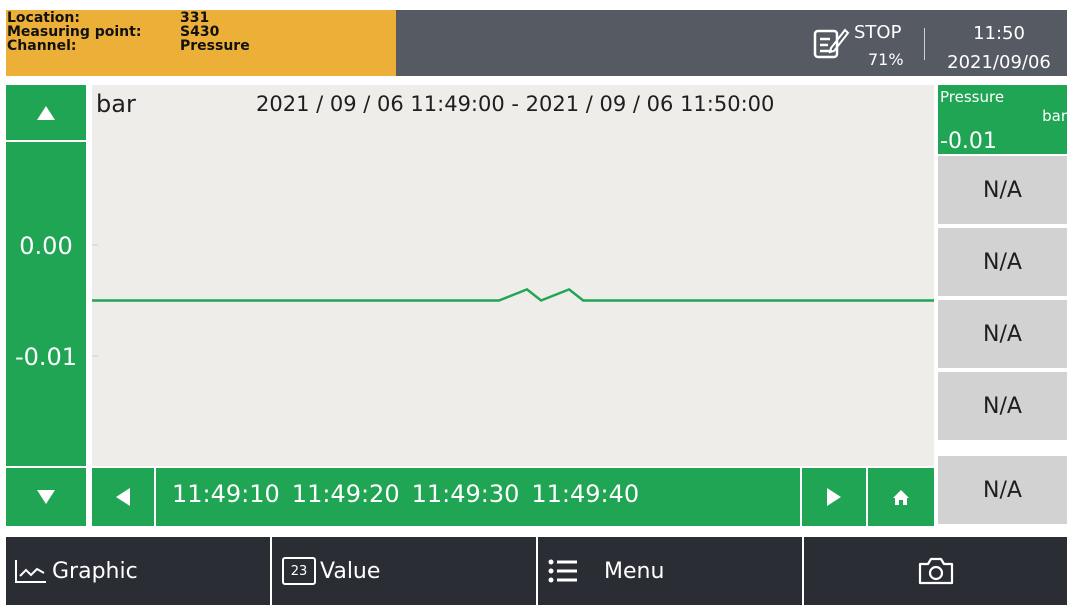  Describe the element at coordinates (585, 494) in the screenshot. I see `time-tick-label: 11:49:40` at that location.